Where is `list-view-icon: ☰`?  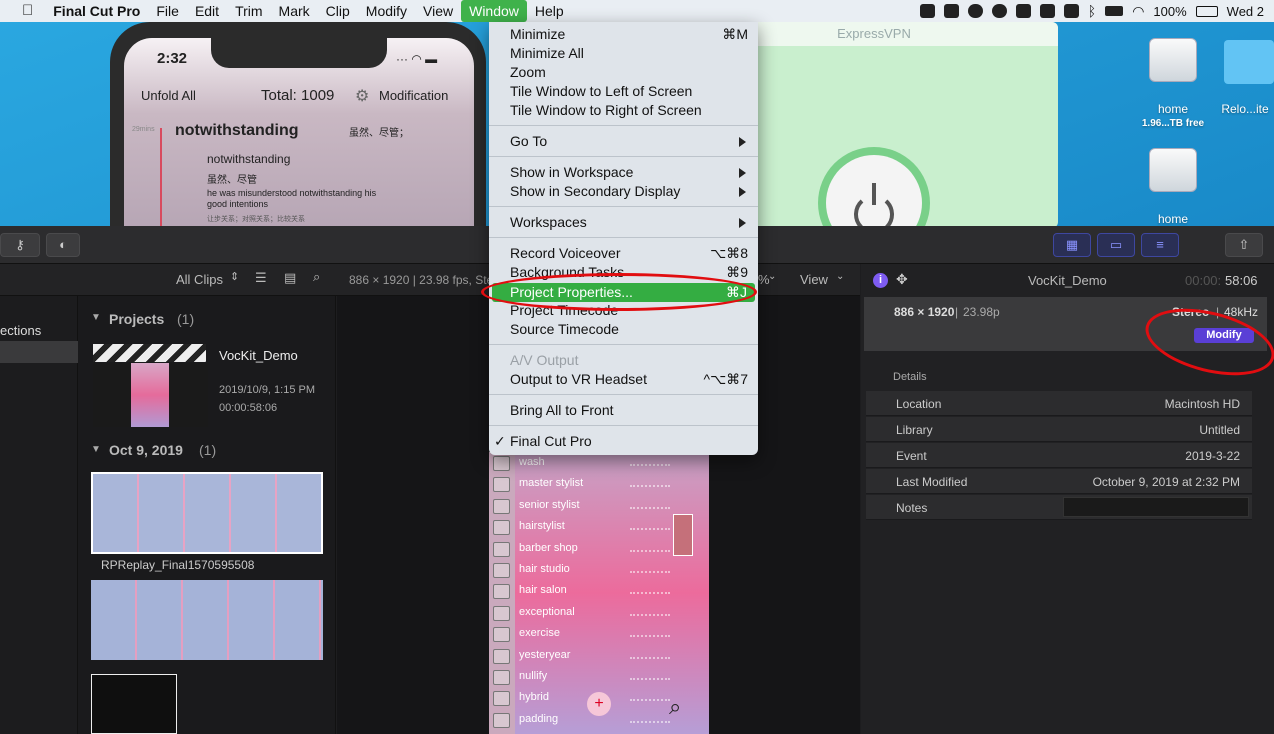 list-view-icon: ☰ is located at coordinates (261, 278).